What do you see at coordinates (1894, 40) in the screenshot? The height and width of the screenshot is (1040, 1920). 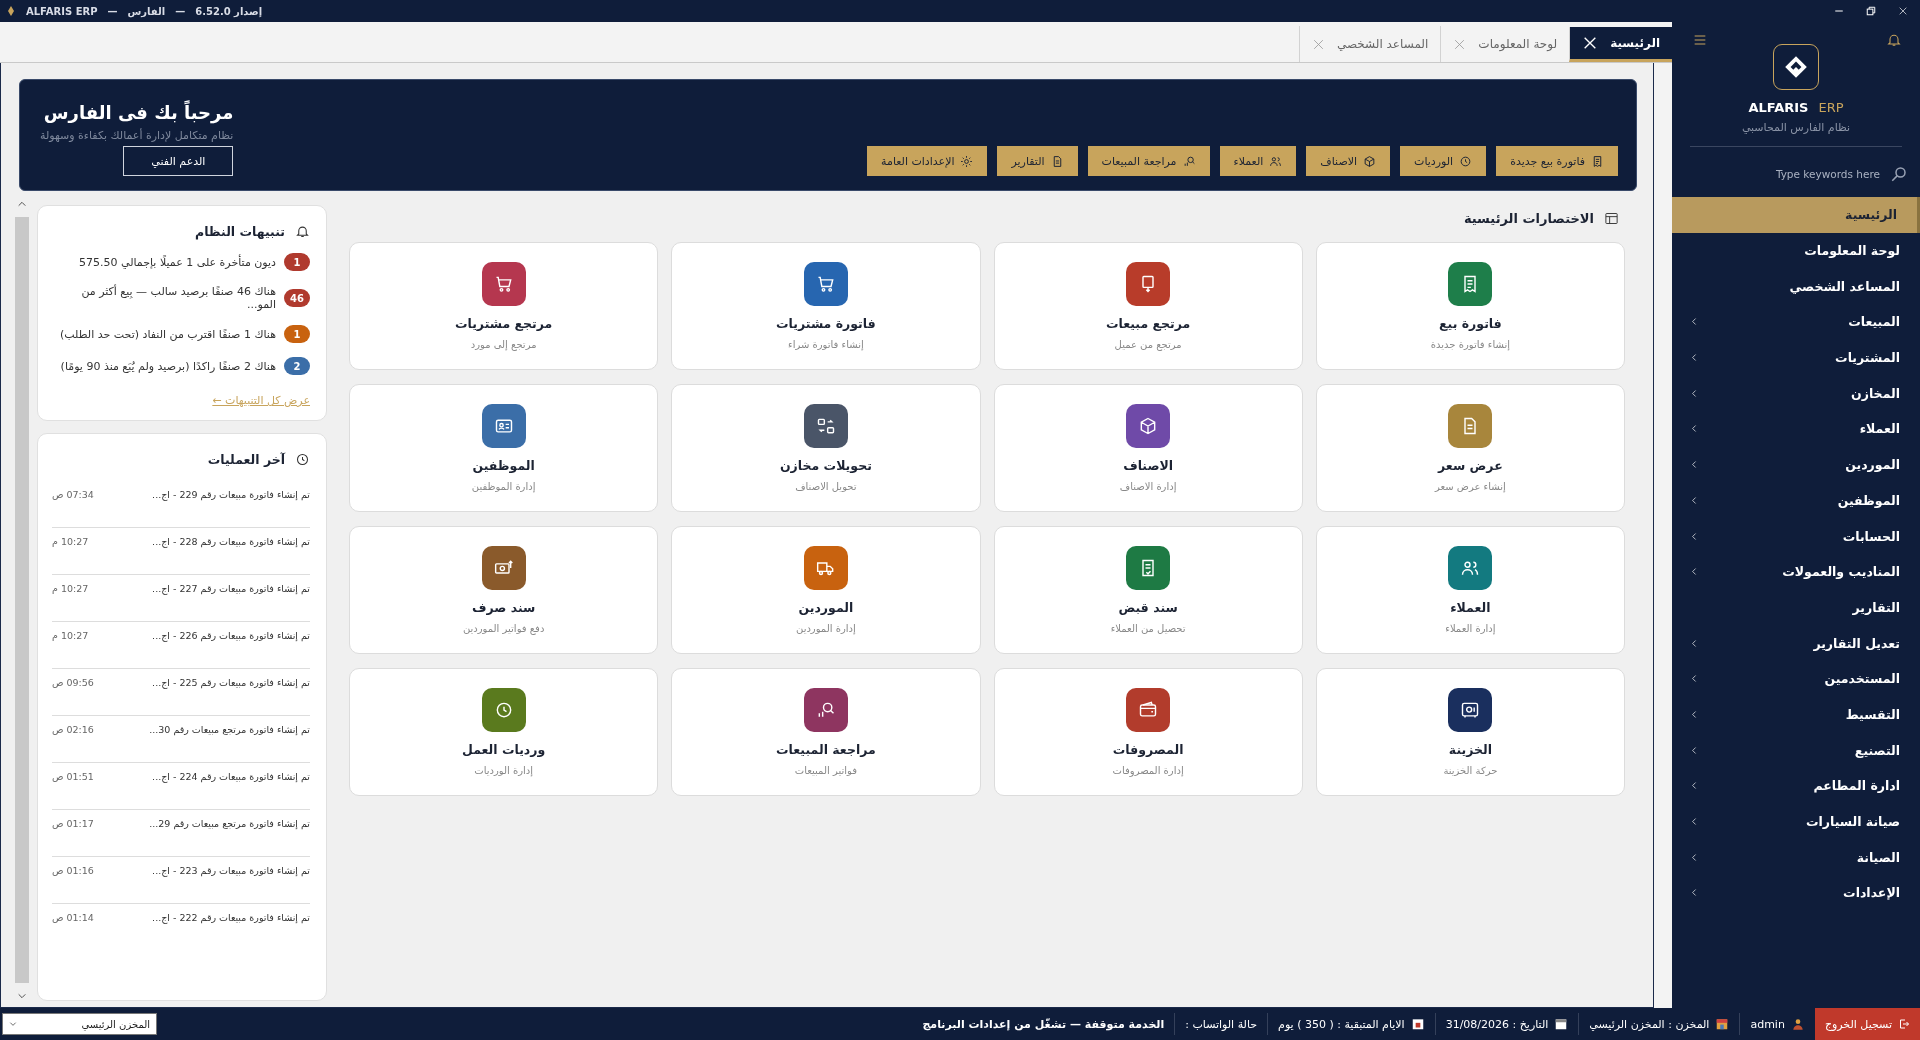 I see `notification-bell-icon` at bounding box center [1894, 40].